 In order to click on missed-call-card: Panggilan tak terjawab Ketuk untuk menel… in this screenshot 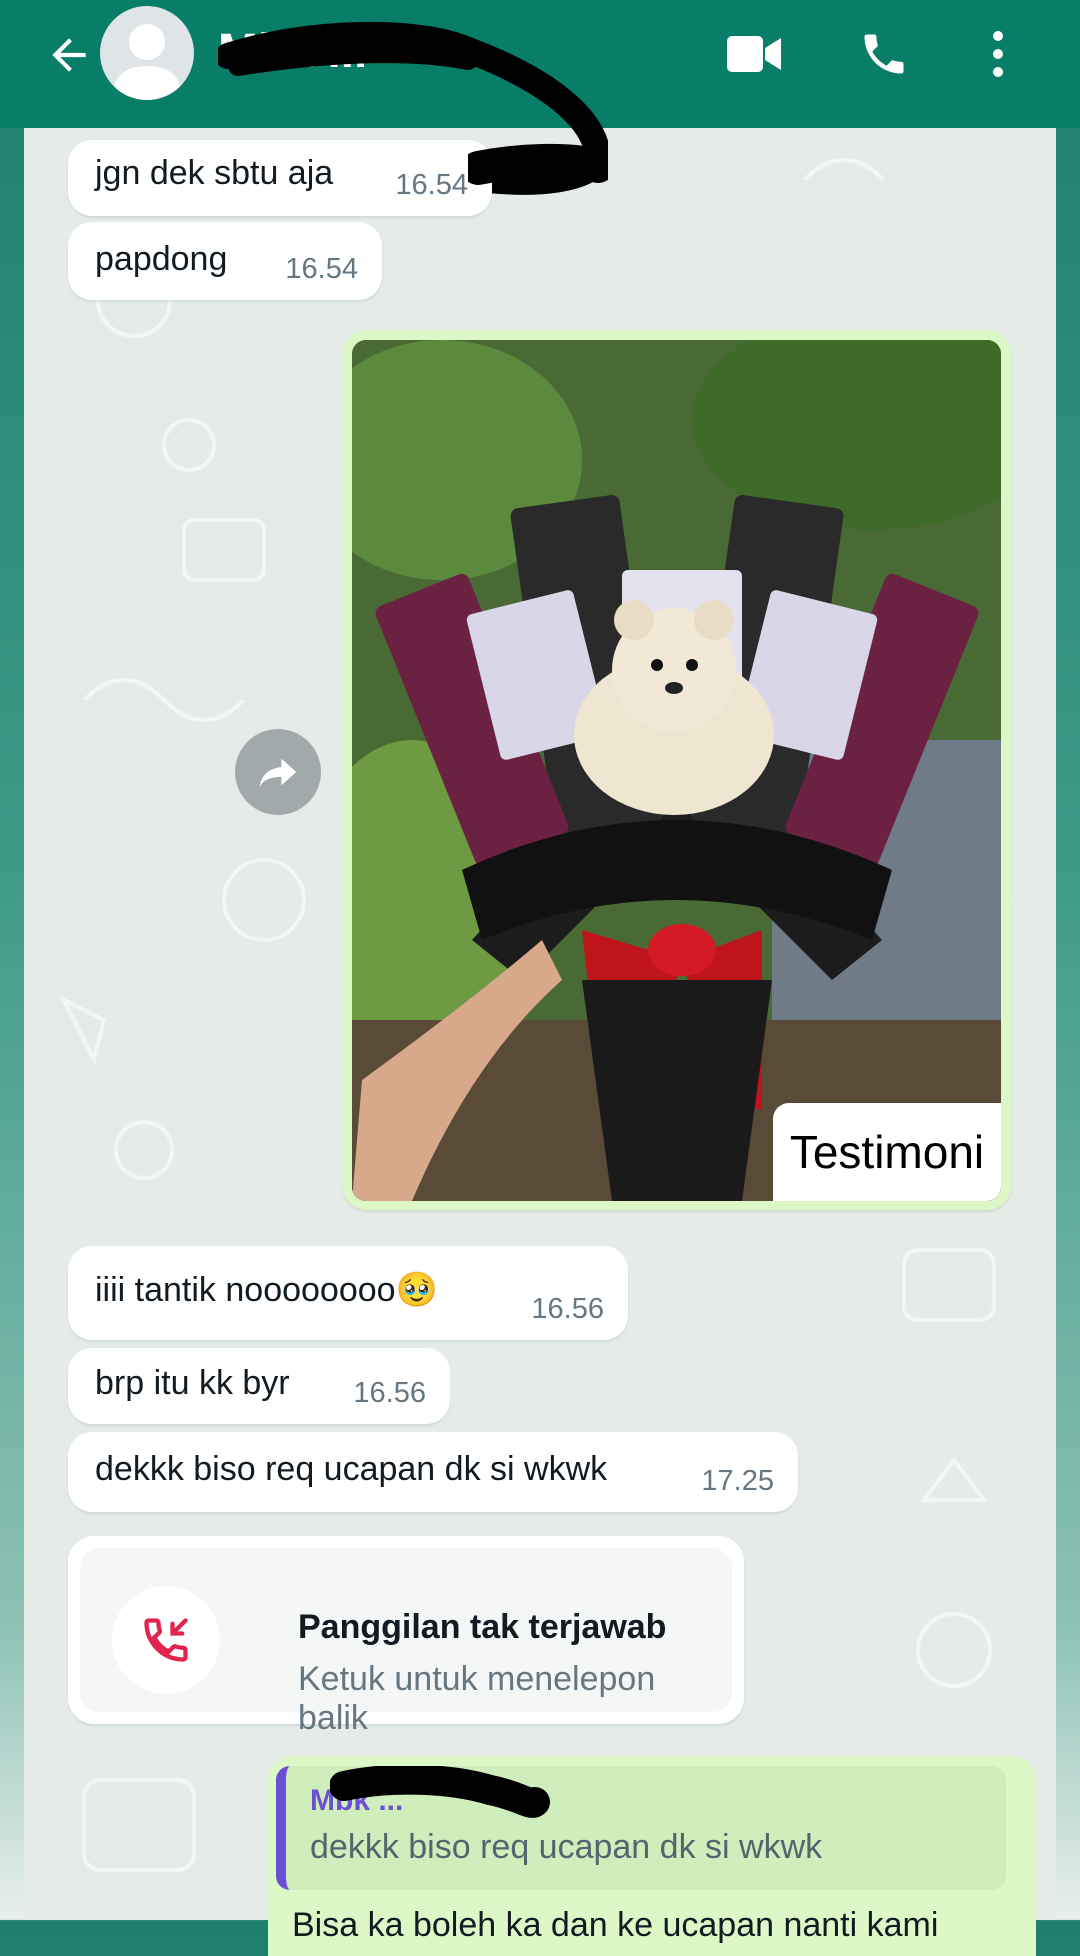, I will do `click(406, 1636)`.